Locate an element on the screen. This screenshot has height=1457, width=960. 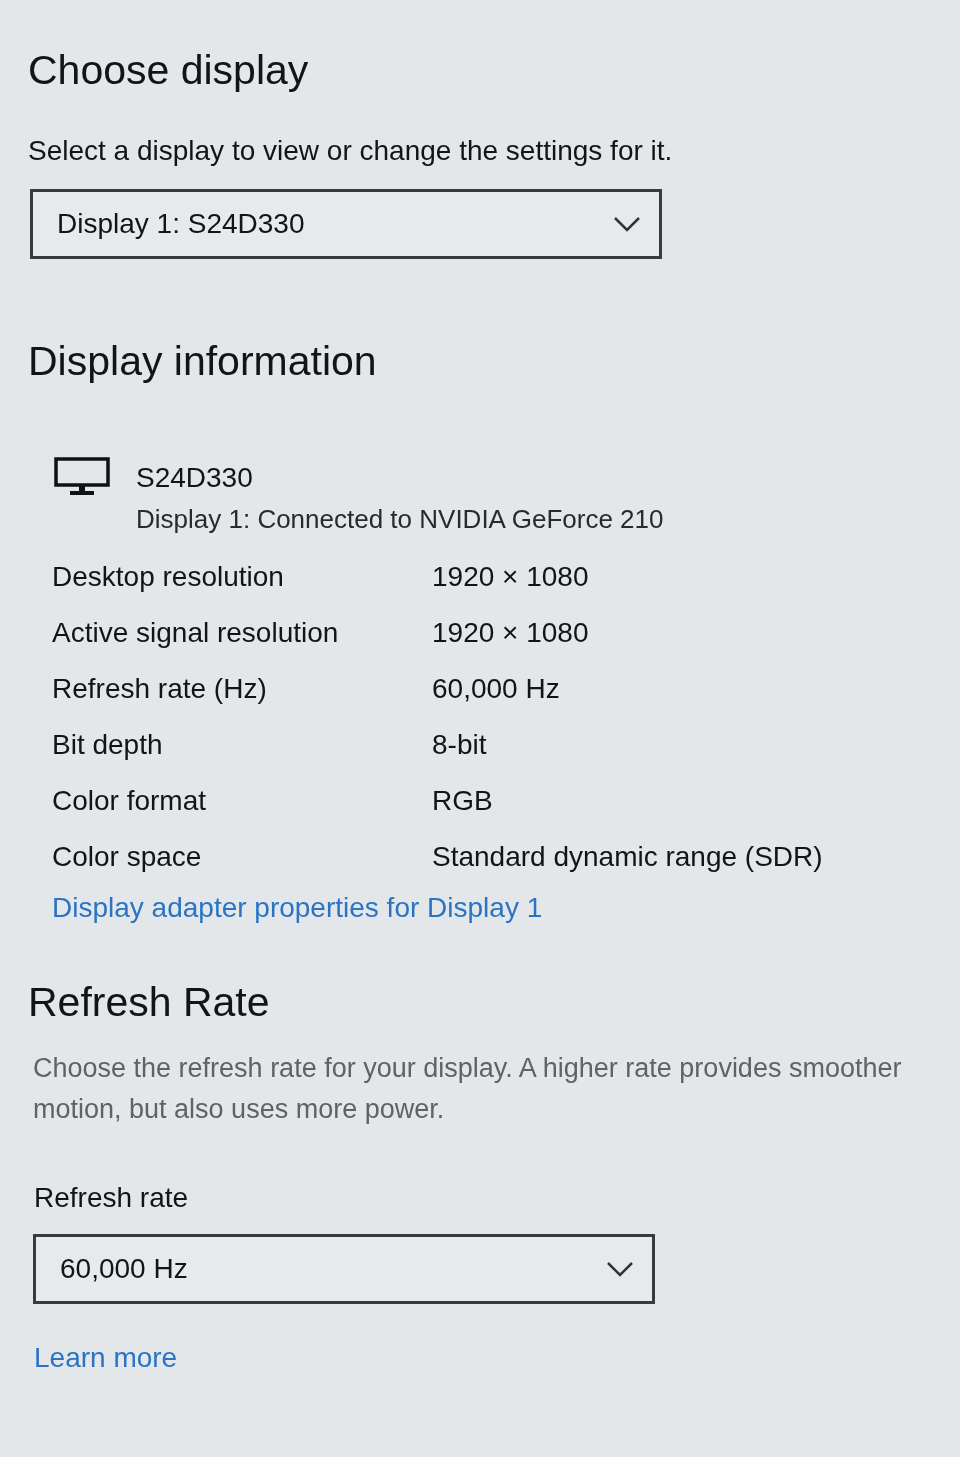
info-value: Standard dynamic range (SDR) is located at coordinates (627, 857).